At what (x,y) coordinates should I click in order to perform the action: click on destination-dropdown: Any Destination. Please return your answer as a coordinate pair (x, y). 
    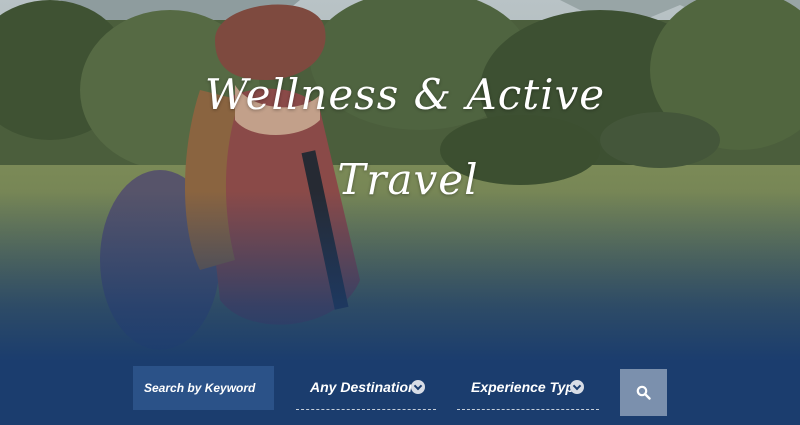
    Looking at the image, I should click on (366, 388).